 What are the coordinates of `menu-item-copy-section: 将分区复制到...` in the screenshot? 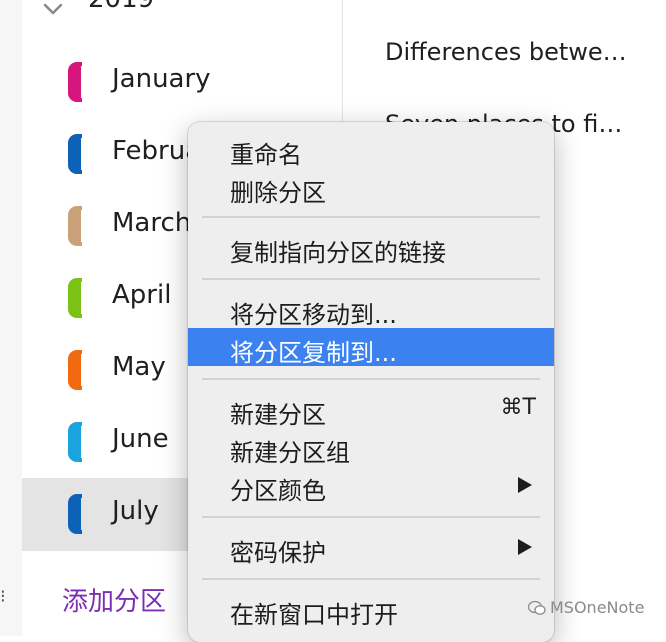 It's located at (371, 347).